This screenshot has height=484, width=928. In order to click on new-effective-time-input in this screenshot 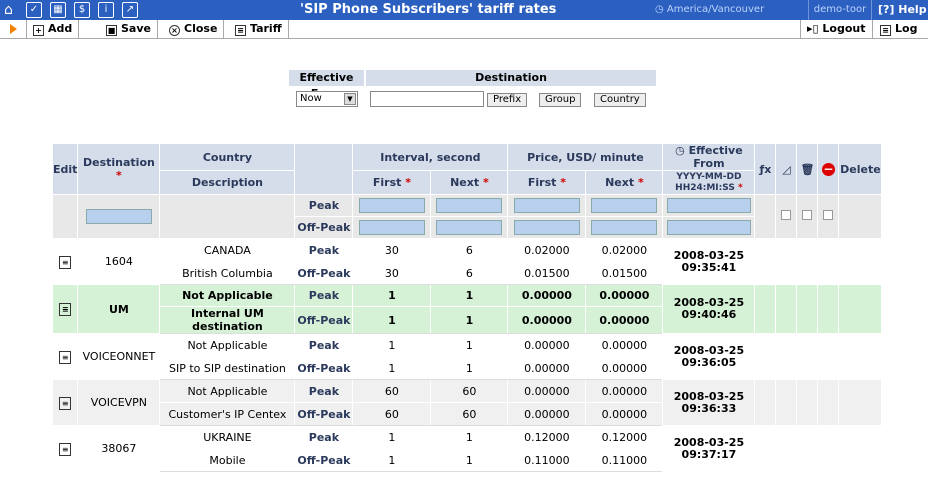, I will do `click(708, 227)`.